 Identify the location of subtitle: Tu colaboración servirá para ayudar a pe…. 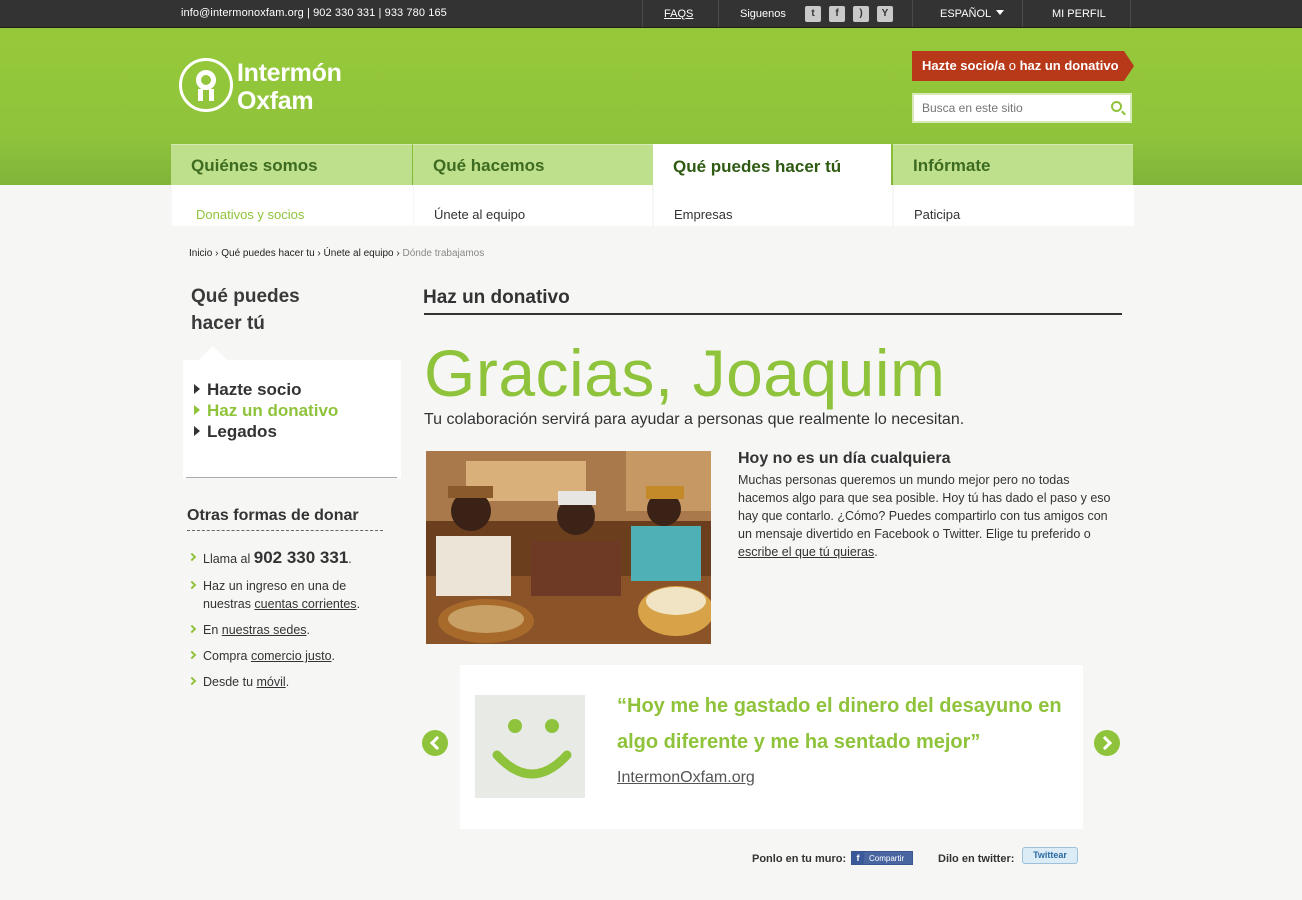
(694, 419).